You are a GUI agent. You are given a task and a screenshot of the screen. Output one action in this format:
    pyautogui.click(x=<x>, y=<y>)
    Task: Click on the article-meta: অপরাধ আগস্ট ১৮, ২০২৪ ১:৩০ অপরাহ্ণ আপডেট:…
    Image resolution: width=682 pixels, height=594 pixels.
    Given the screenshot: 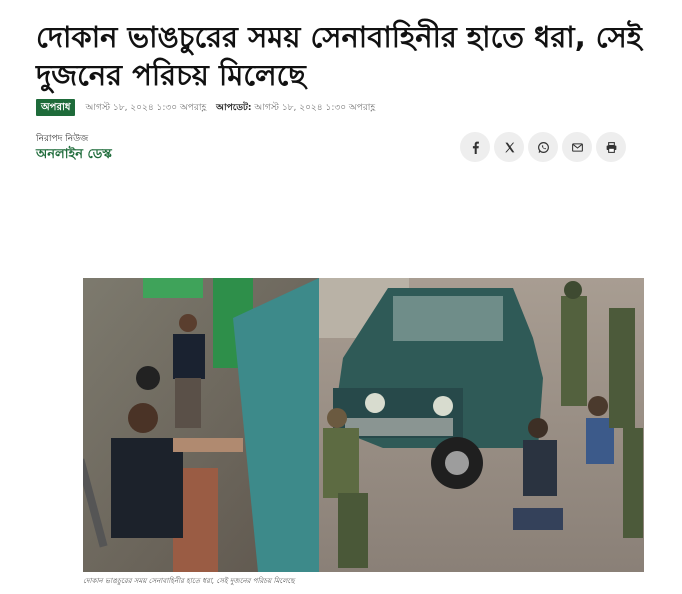 What is the action you would take?
    pyautogui.click(x=205, y=107)
    